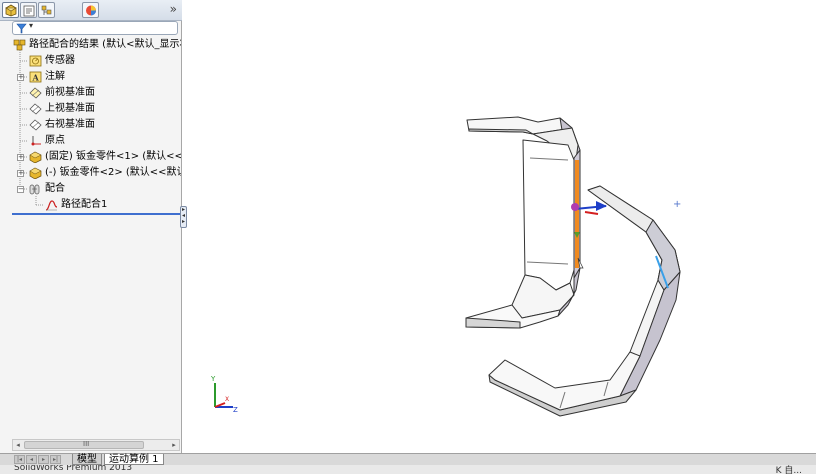 This screenshot has width=816, height=474. Describe the element at coordinates (173, 9) in the screenshot. I see `more-tabs-button: »` at that location.